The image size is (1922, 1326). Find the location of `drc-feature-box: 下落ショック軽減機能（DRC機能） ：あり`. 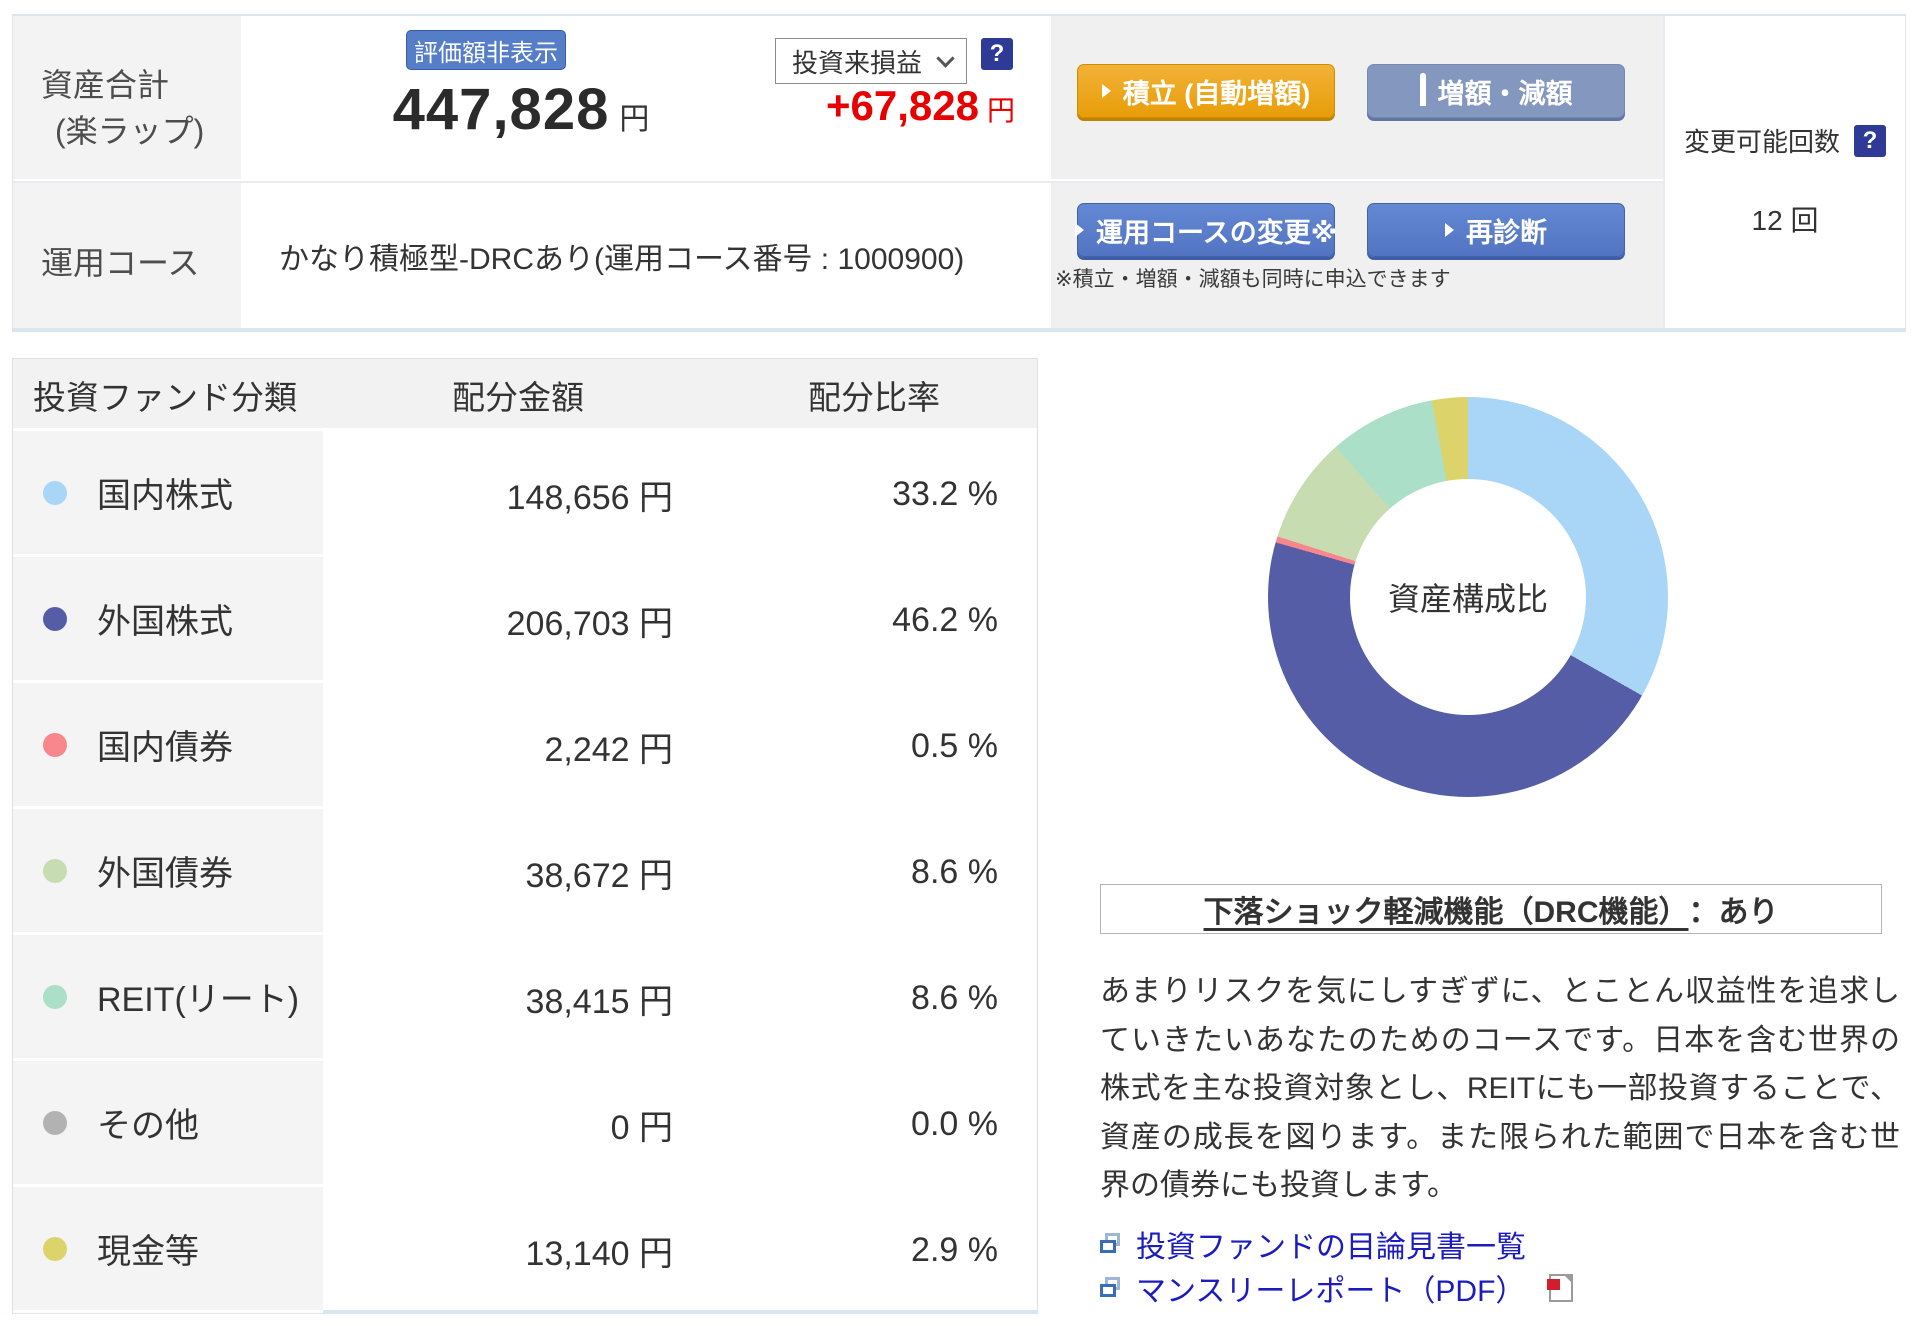

drc-feature-box: 下落ショック軽減機能（DRC機能） ：あり is located at coordinates (1491, 909).